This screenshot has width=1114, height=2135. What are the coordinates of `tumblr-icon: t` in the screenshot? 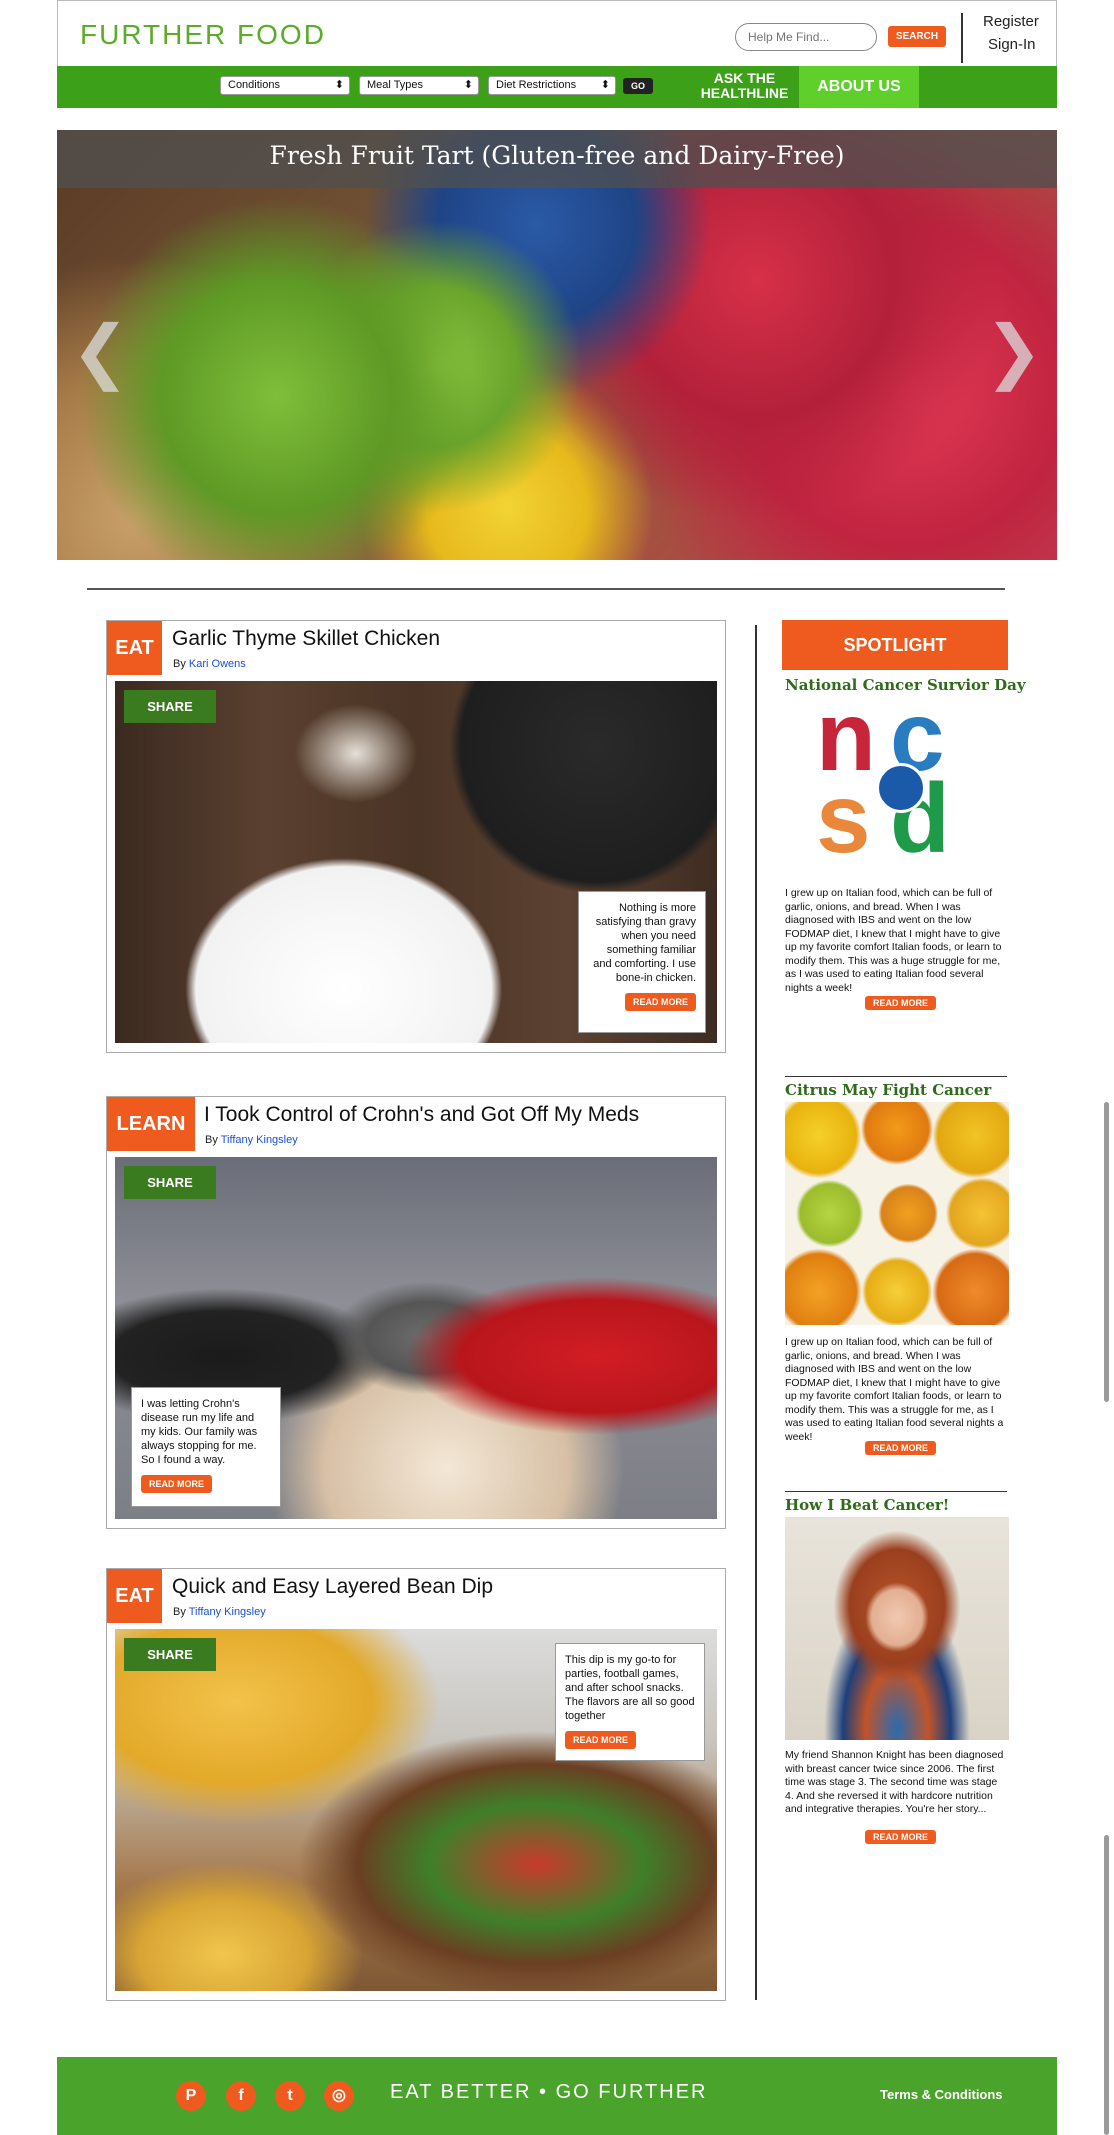 It's located at (290, 2096).